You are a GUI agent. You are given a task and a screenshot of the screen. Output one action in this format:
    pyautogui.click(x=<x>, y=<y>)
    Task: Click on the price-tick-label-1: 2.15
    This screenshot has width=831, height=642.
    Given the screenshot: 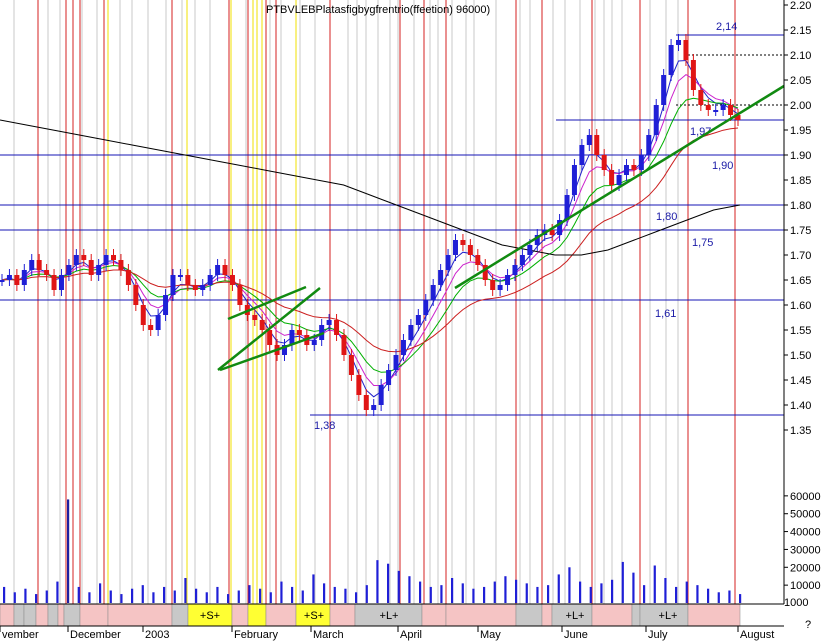 What is the action you would take?
    pyautogui.click(x=800, y=31)
    